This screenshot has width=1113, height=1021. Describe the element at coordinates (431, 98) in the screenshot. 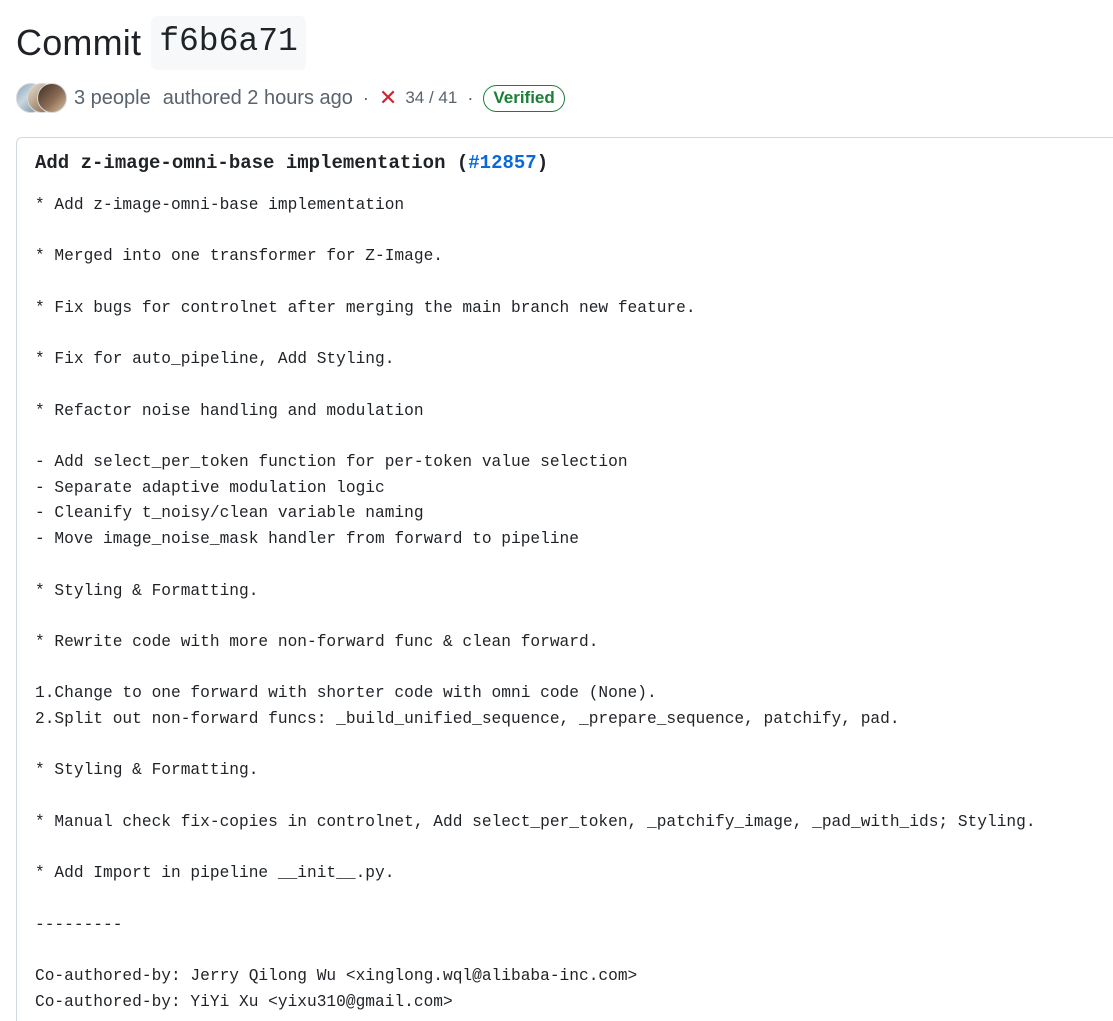

I see `checks-count: 34 / 41` at that location.